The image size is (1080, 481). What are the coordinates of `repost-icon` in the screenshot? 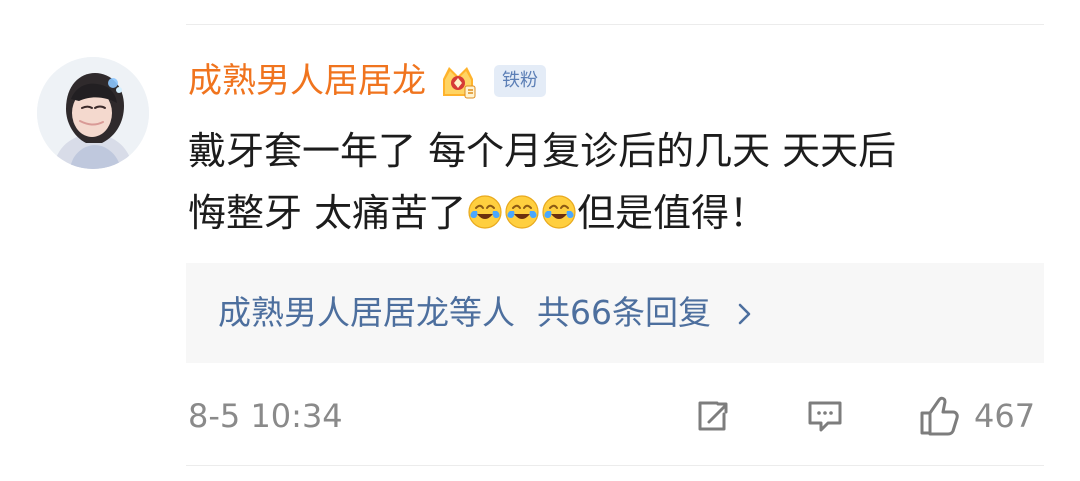 It's located at (711, 416).